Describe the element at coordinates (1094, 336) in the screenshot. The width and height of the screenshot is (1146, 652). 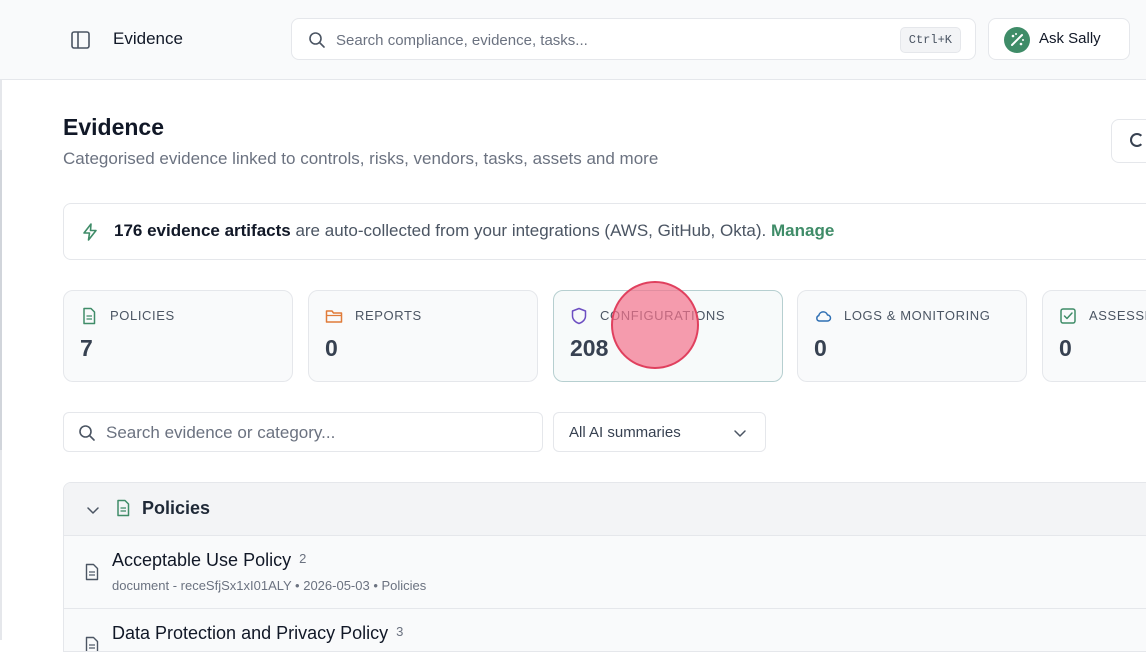
I see `stat-card-assessments: ASSESSMENTS 0` at that location.